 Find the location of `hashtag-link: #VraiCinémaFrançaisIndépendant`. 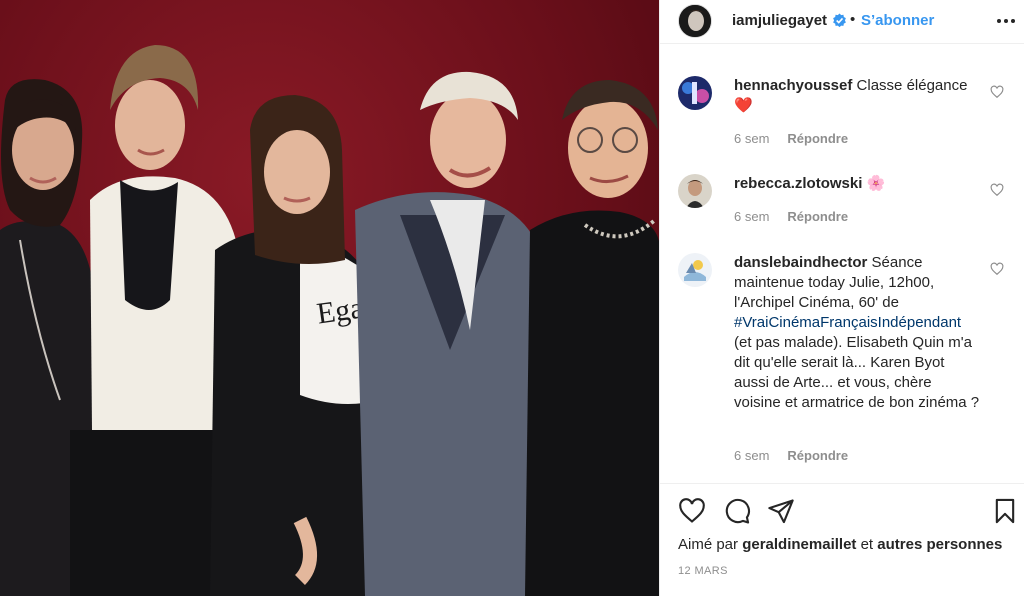

hashtag-link: #VraiCinémaFrançaisIndépendant is located at coordinates (847, 322).